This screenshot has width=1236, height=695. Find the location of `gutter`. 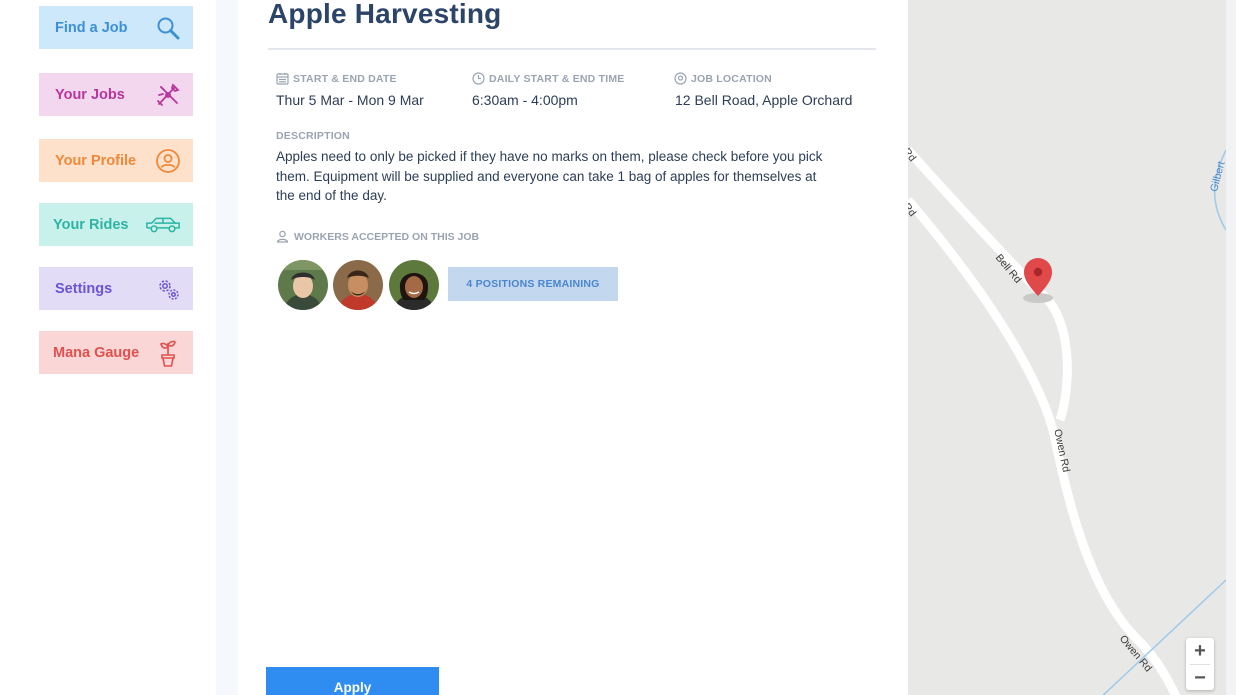

gutter is located at coordinates (227, 347).